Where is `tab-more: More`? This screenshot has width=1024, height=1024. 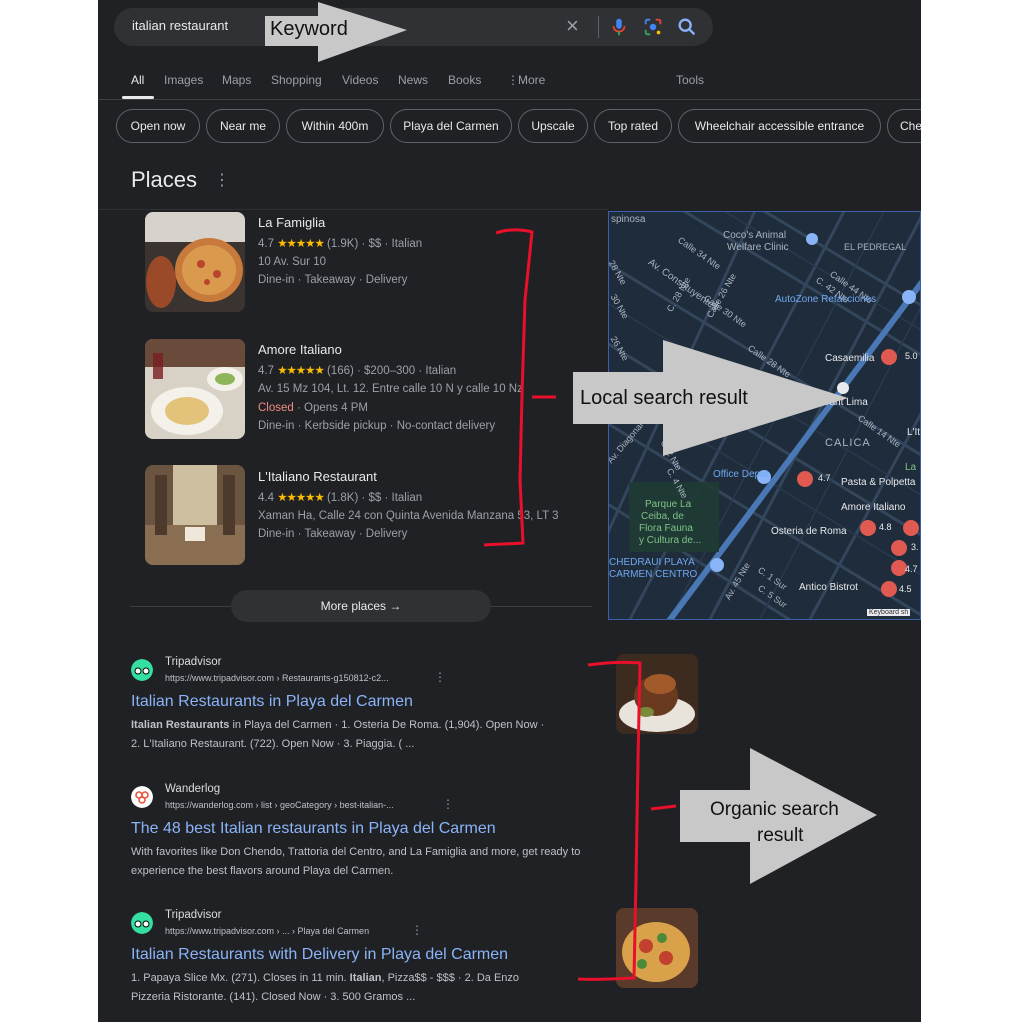
tab-more: More is located at coordinates (531, 80).